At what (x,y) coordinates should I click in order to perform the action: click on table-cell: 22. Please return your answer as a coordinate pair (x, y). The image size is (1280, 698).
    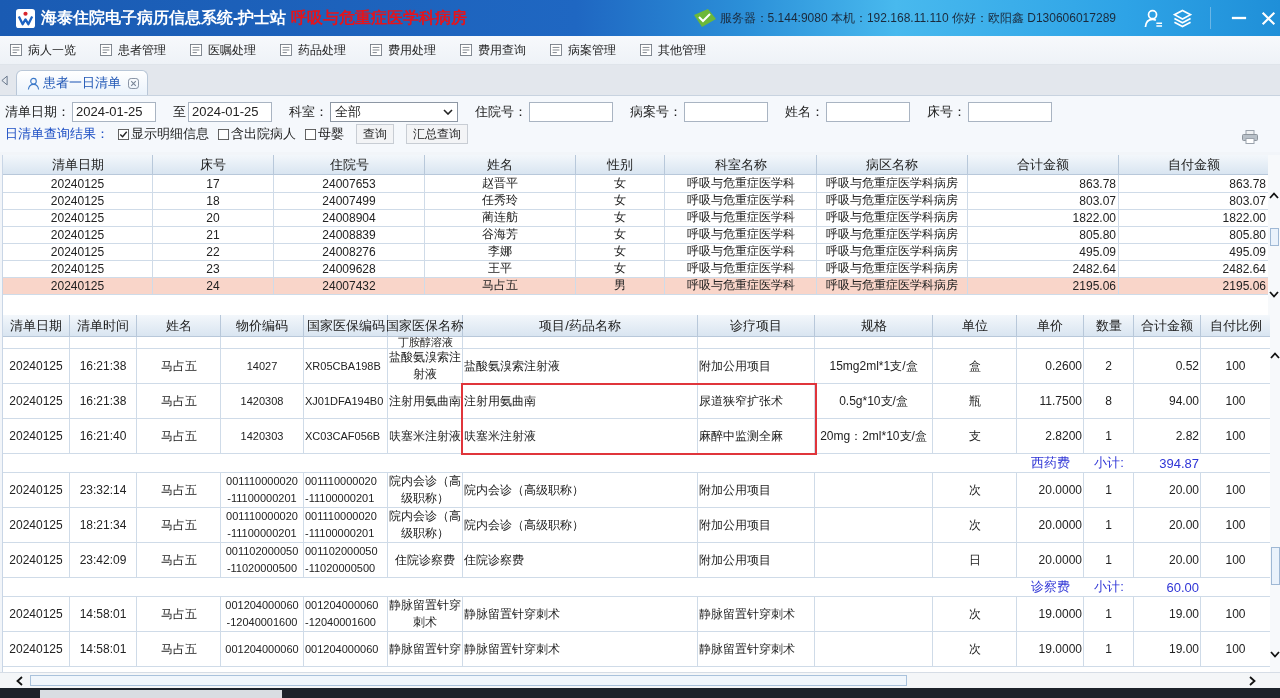
    Looking at the image, I should click on (213, 252).